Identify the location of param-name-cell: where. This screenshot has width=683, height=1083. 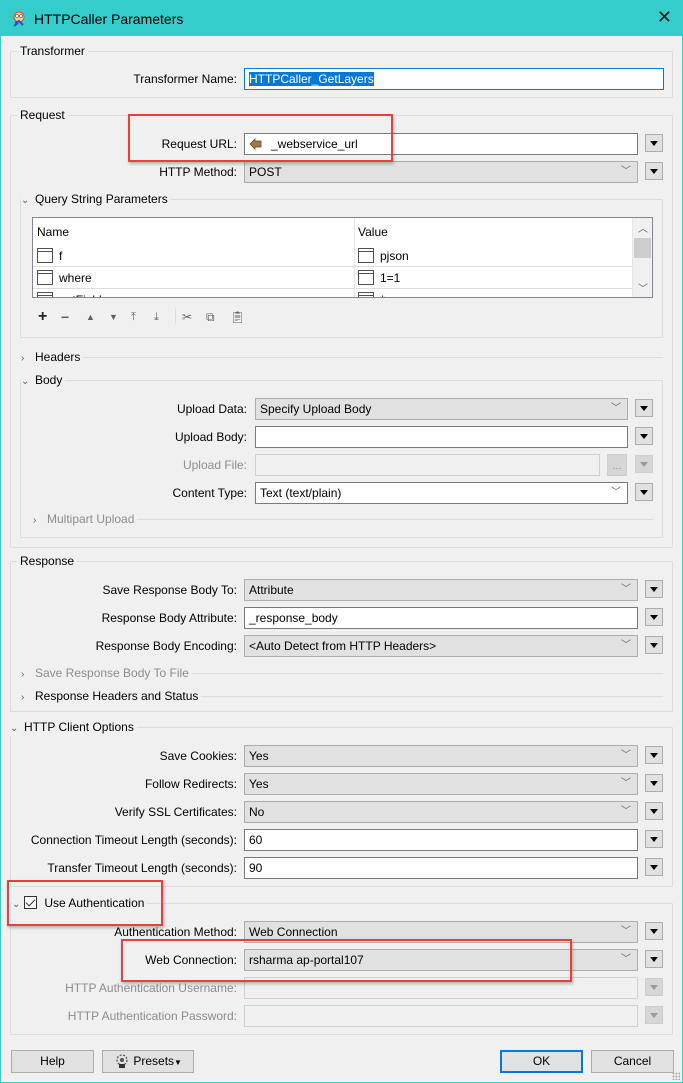
(64, 278).